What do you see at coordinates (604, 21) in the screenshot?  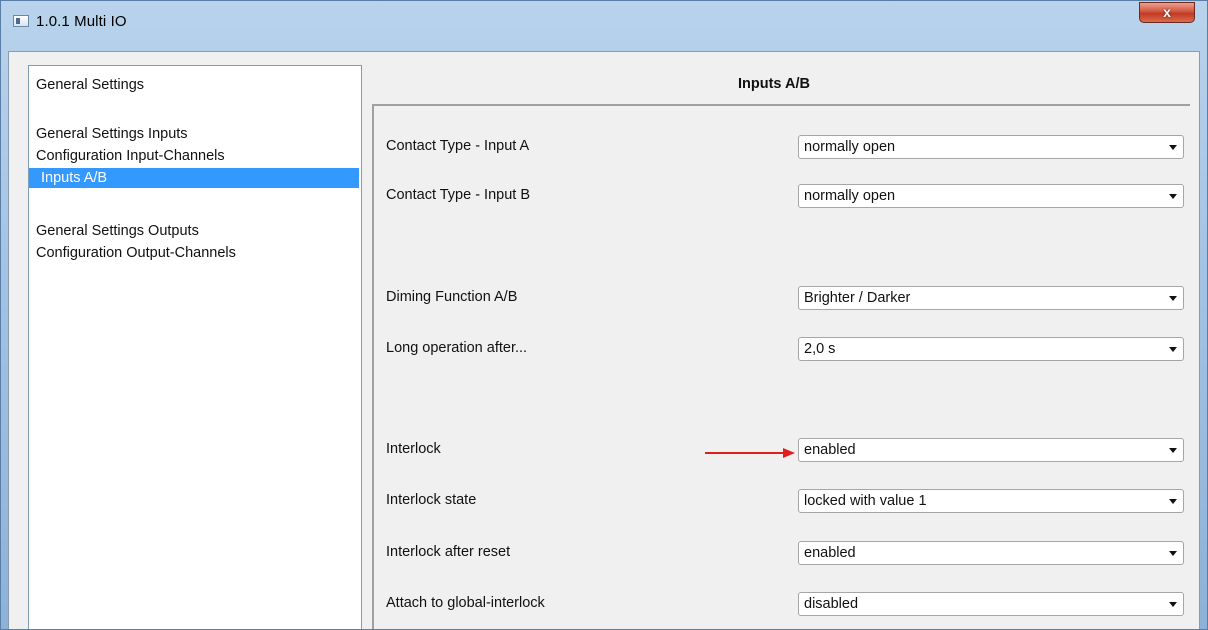 I see `title-bar: 1.0.1 Multi IO x` at bounding box center [604, 21].